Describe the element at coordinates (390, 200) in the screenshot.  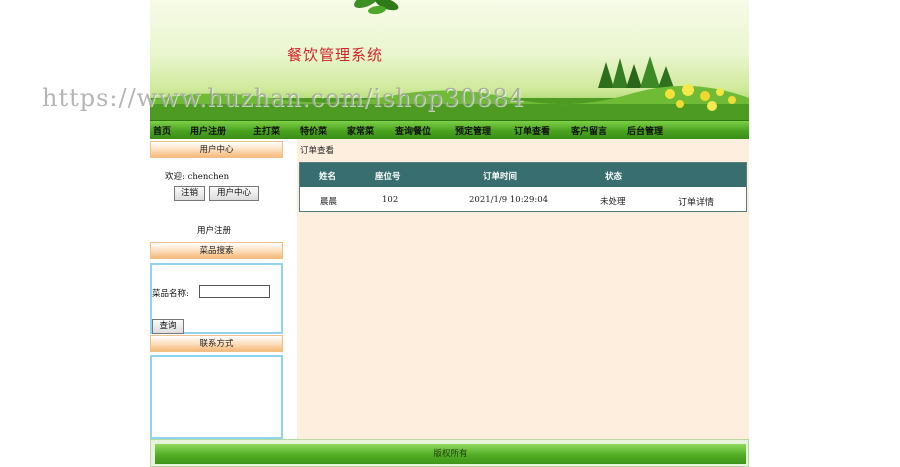
I see `cell-seat: 102` at that location.